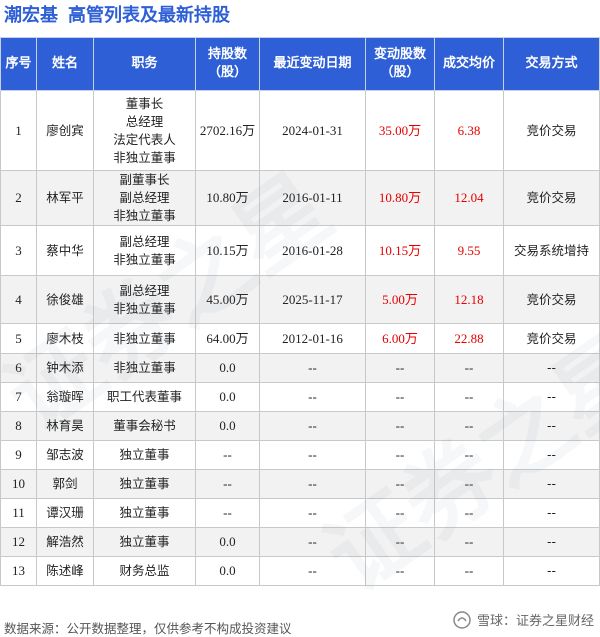 The height and width of the screenshot is (637, 600). What do you see at coordinates (18, 198) in the screenshot?
I see `cell-no: 2` at bounding box center [18, 198].